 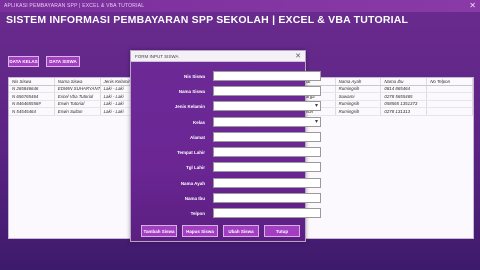 I want to click on field-row-nama-ibu: Nama Ibu, so click(x=226, y=198).